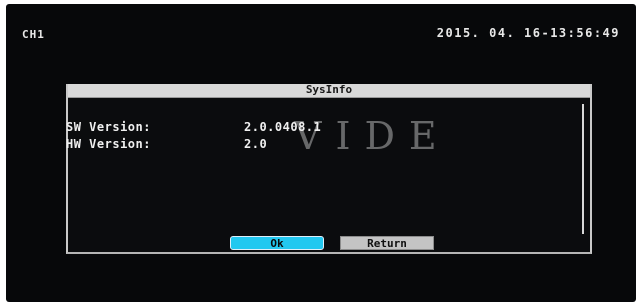  Describe the element at coordinates (108, 144) in the screenshot. I see `hw-version-label: HW Version:` at that location.